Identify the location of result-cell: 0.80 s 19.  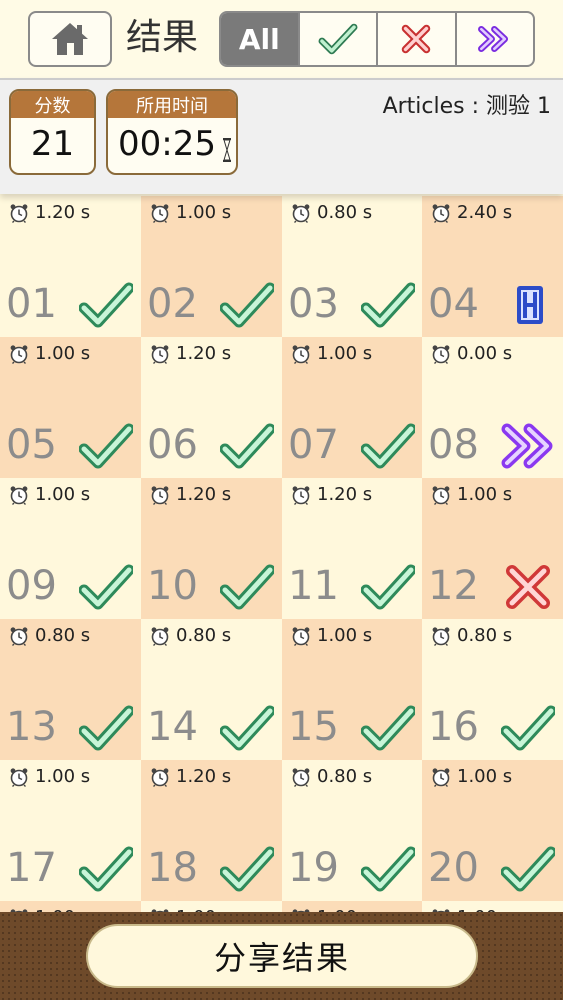
(352, 830).